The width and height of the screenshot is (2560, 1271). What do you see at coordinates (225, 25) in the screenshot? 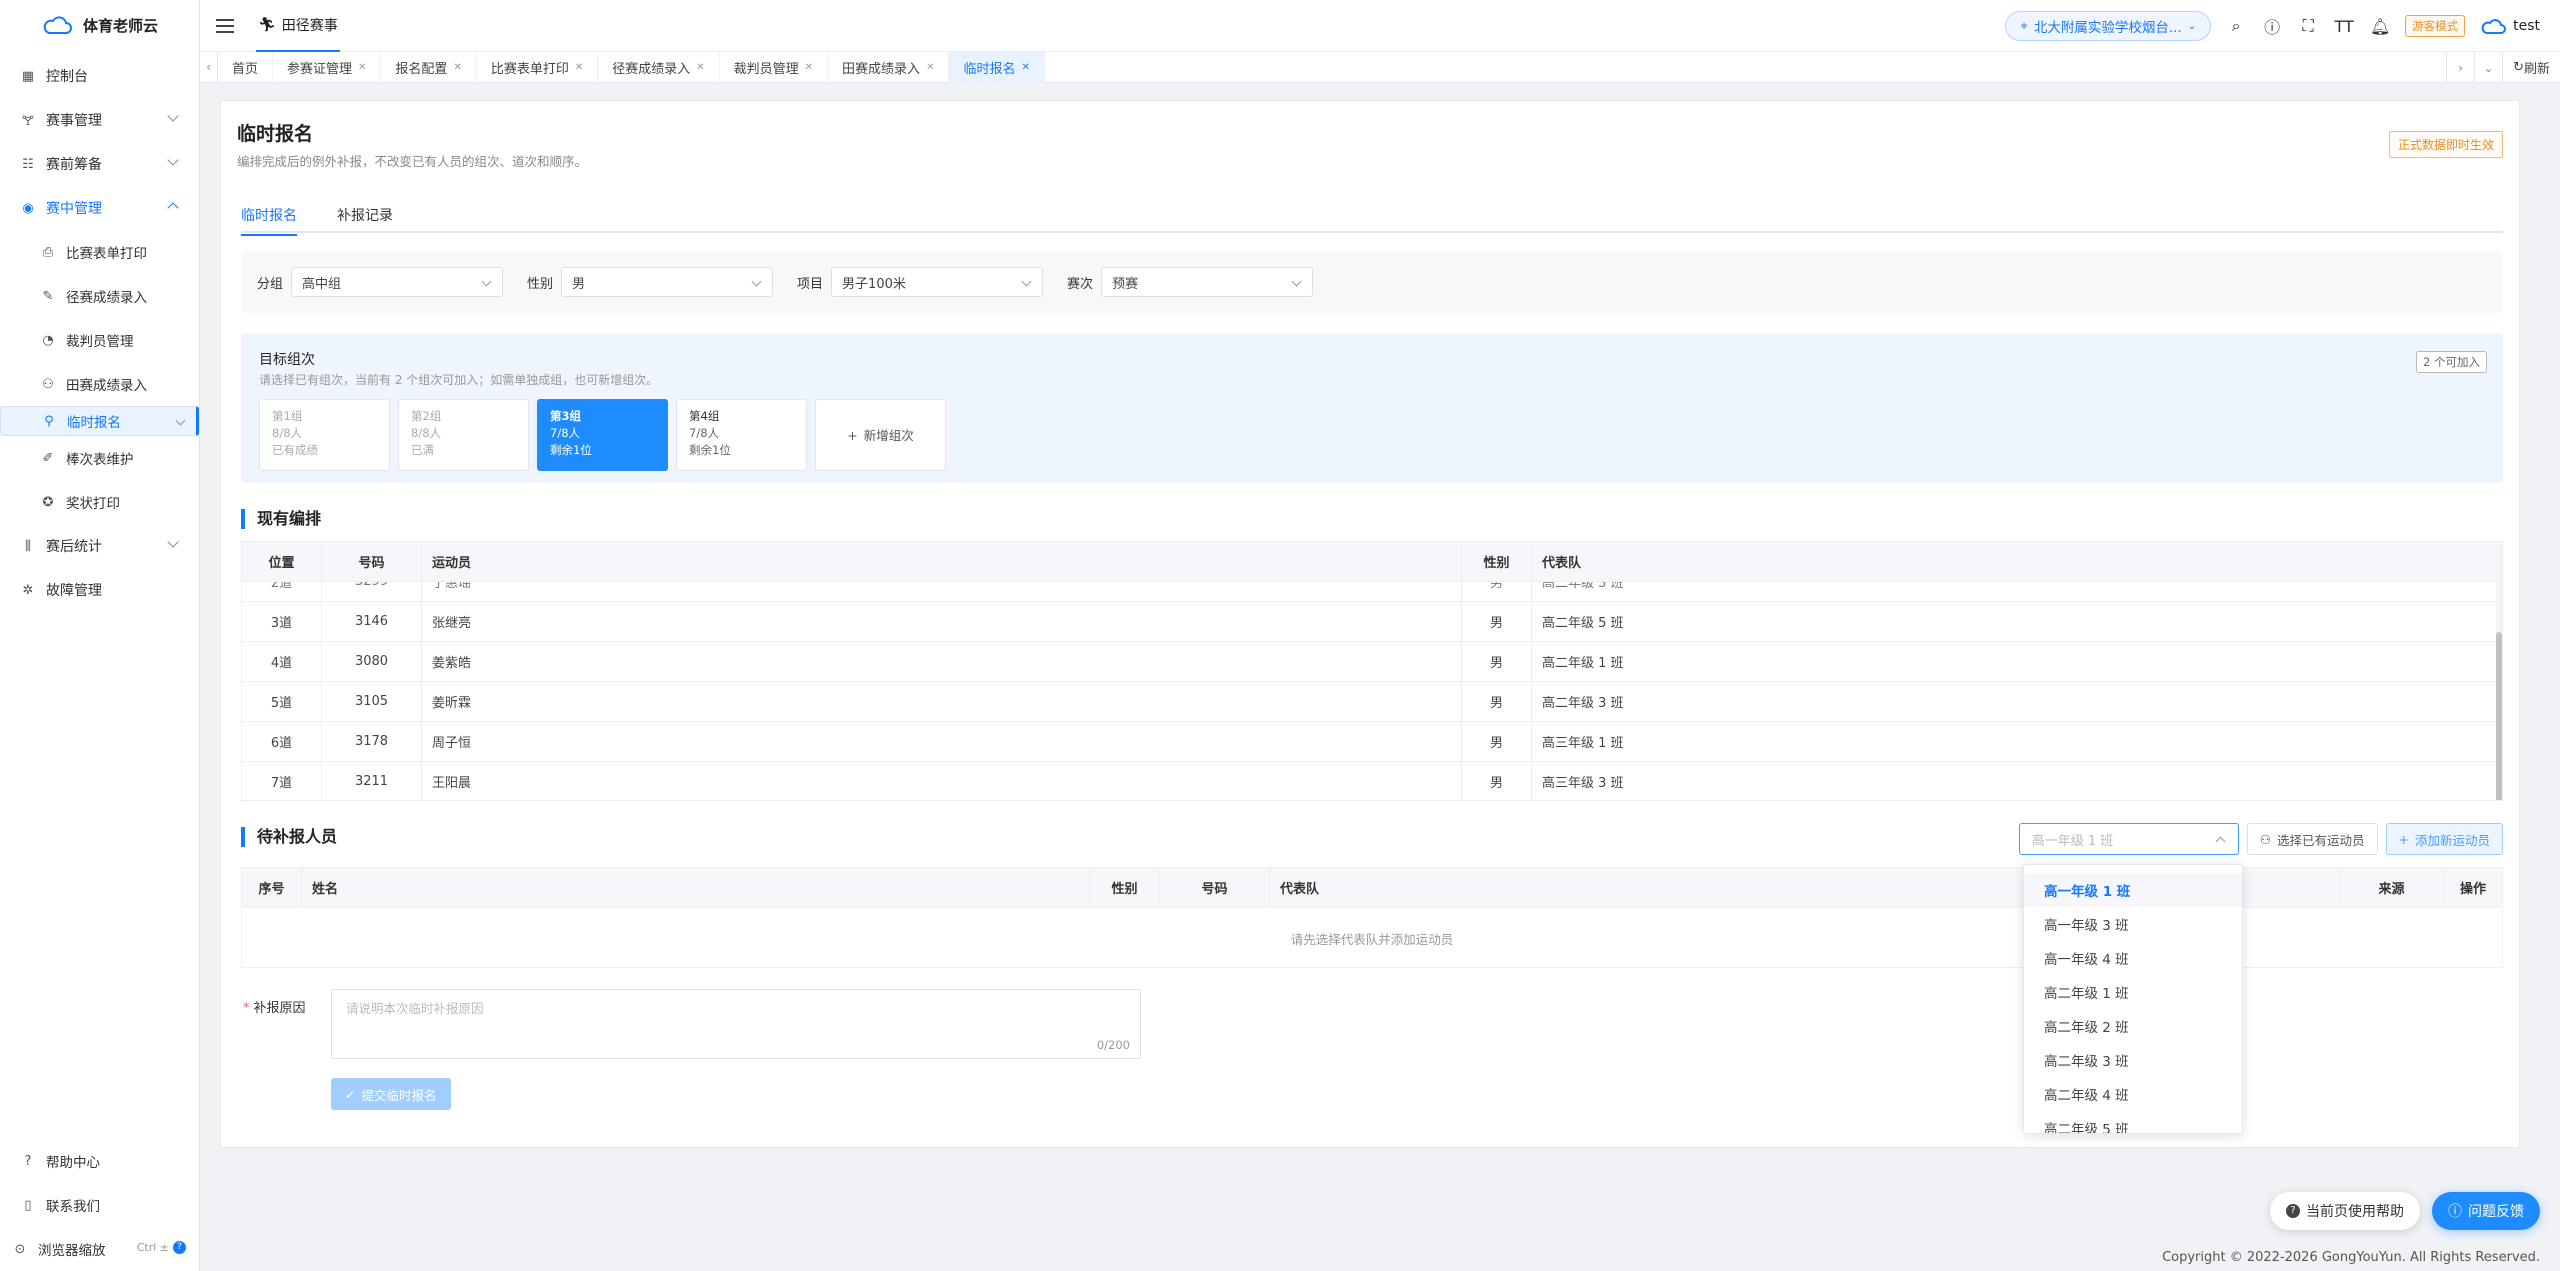
I see `menu-toggle-icon` at bounding box center [225, 25].